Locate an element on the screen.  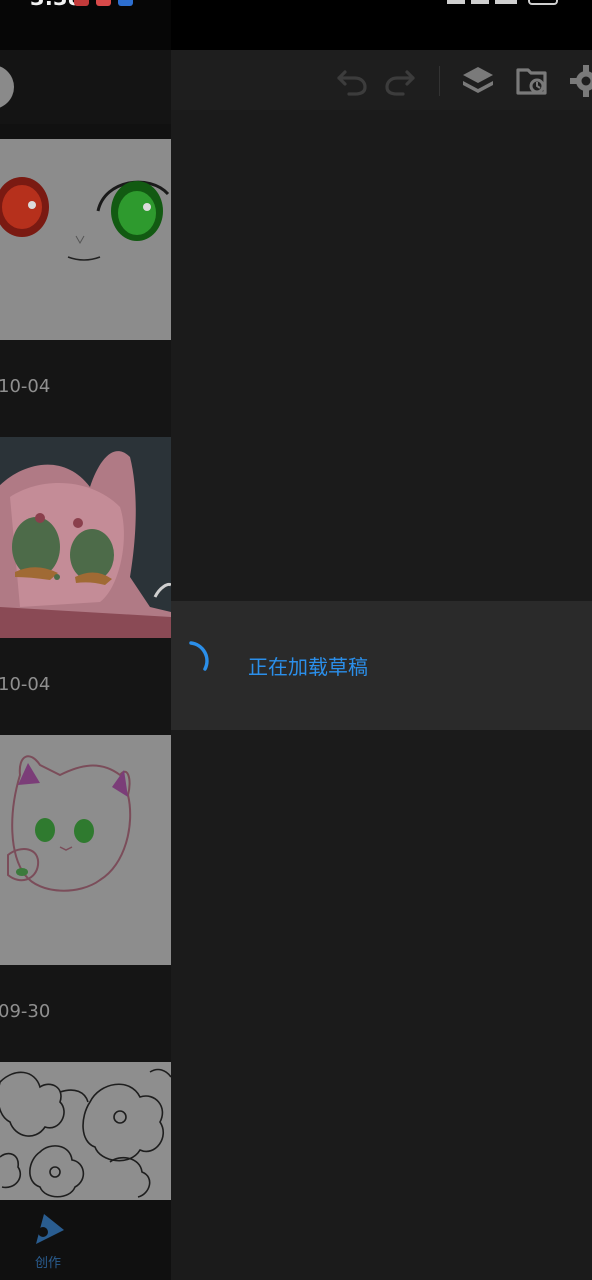
status-indicators-icon is located at coordinates (502, 2).